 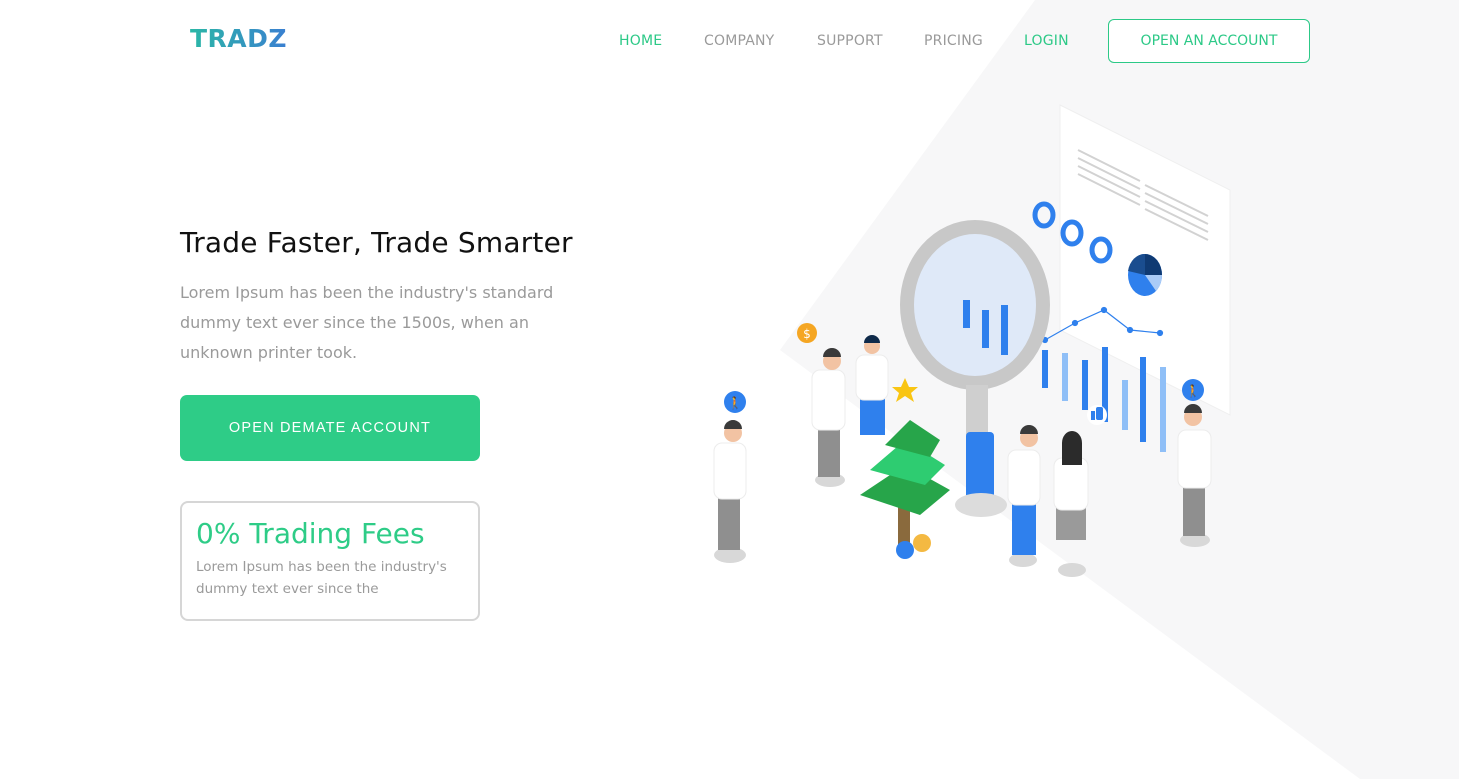 What do you see at coordinates (730, 491) in the screenshot?
I see `person-left` at bounding box center [730, 491].